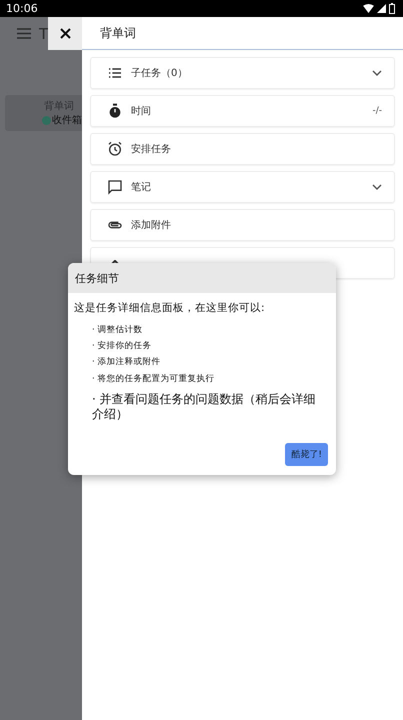 This screenshot has width=403, height=720. What do you see at coordinates (170, 308) in the screenshot?
I see `dialog-intro: 这是任务详细信息面板，在这里你可以:` at bounding box center [170, 308].